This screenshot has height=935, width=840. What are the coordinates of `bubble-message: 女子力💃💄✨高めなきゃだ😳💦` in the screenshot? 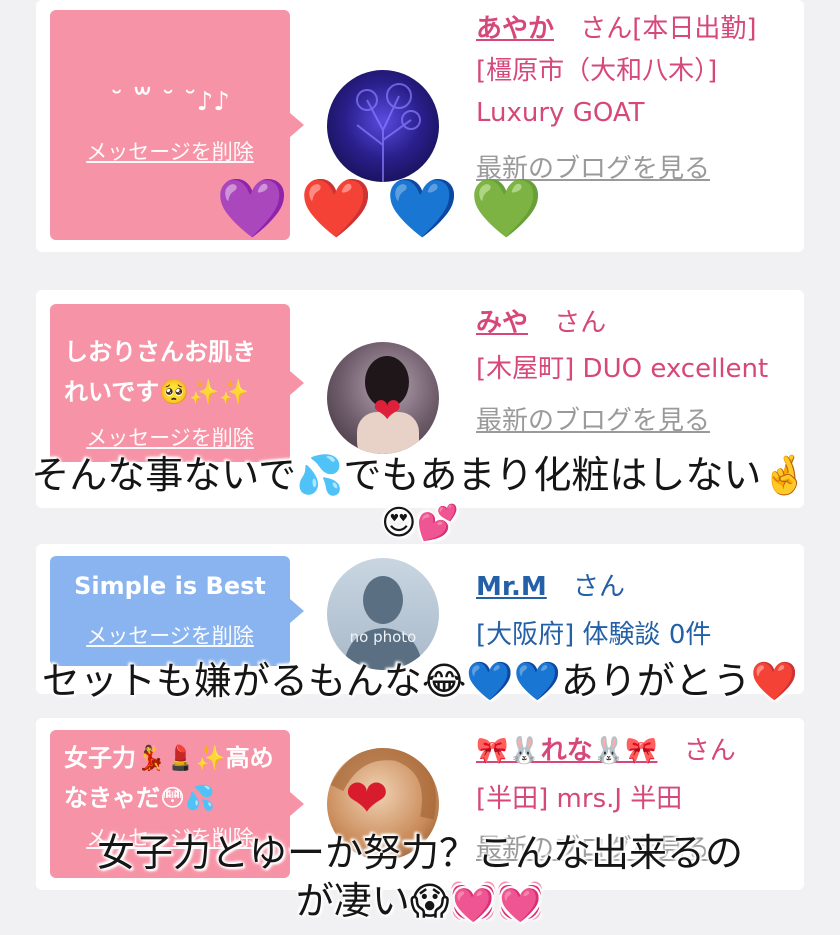 It's located at (169, 778).